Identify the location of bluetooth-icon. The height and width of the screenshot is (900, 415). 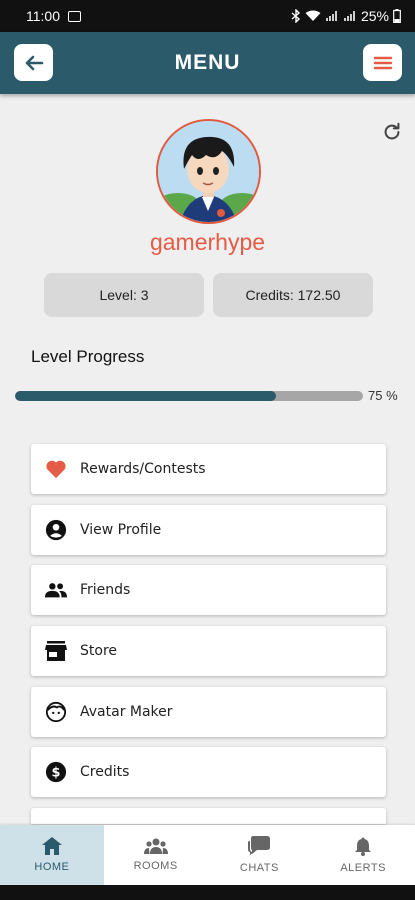
(295, 16).